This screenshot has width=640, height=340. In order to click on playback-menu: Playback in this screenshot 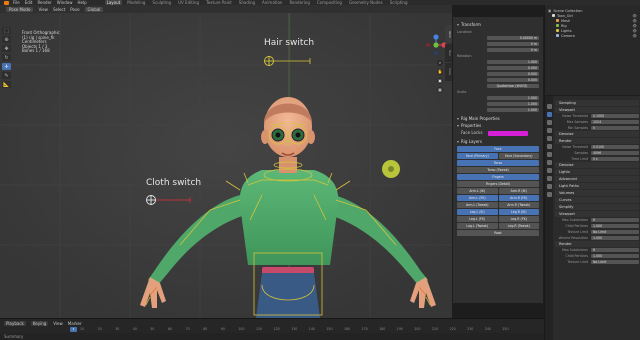, I will do `click(15, 323)`.